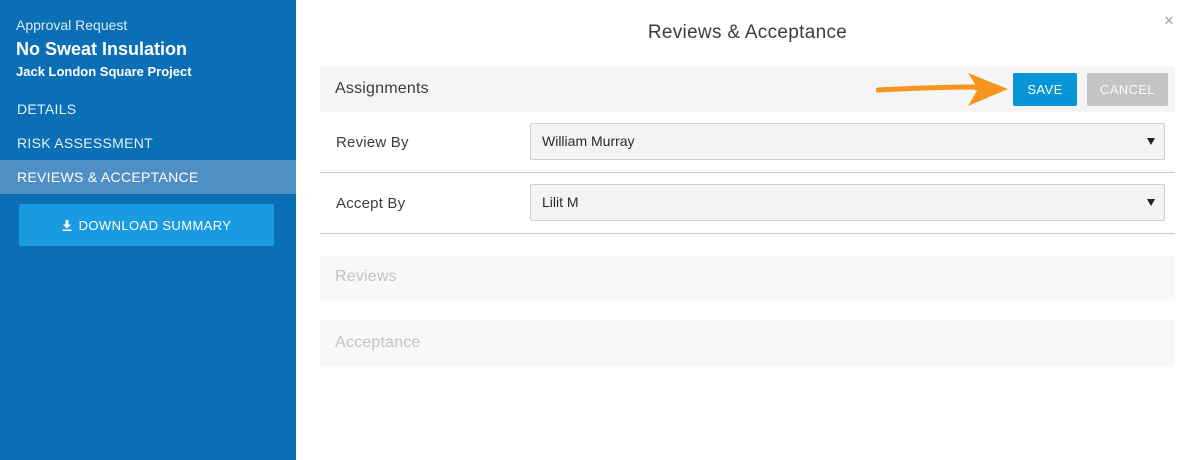 Image resolution: width=1192 pixels, height=460 pixels. Describe the element at coordinates (148, 177) in the screenshot. I see `nav-item-reviews-acceptance: REVIEWS & ACCEPTANCE` at that location.